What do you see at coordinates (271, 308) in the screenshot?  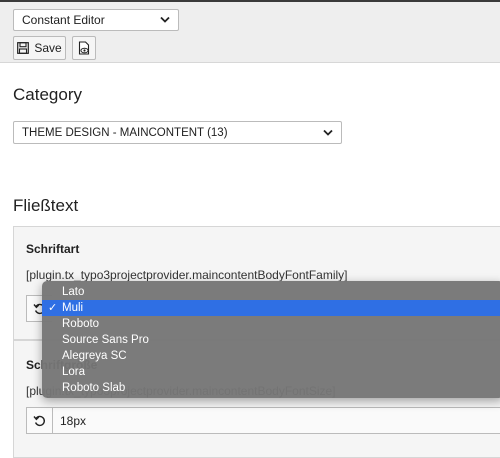 I see `dropdown-option-selected: ✓ Muli` at bounding box center [271, 308].